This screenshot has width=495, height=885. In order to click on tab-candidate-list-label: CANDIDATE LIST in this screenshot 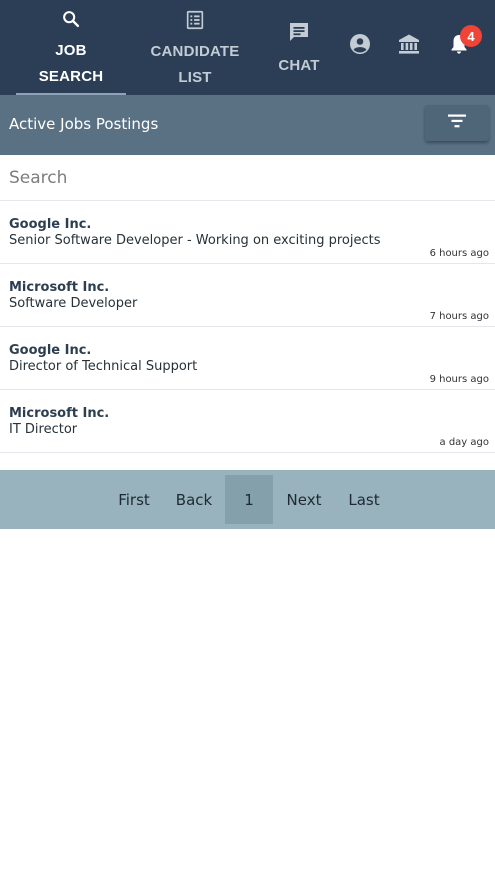, I will do `click(194, 65)`.